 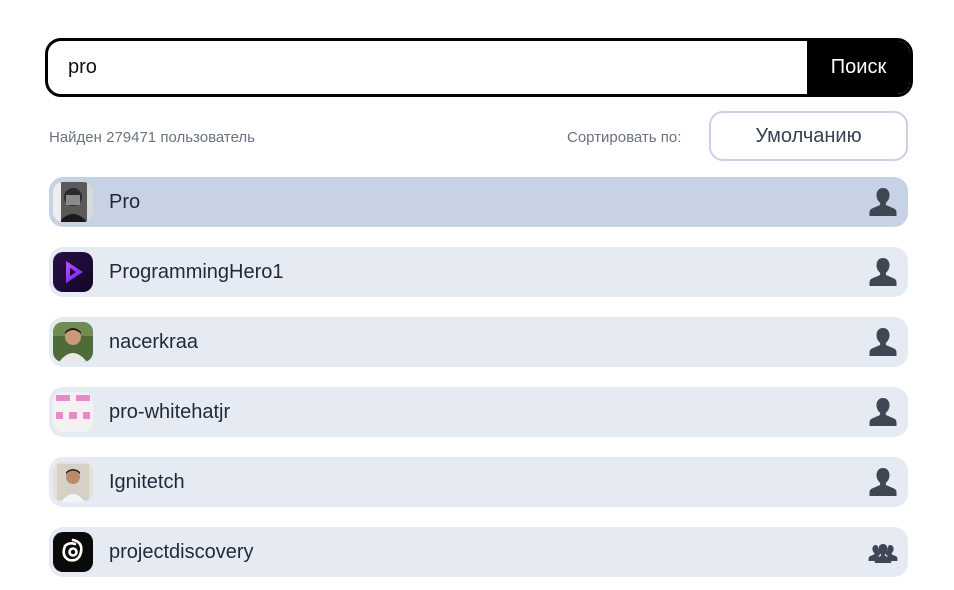 What do you see at coordinates (153, 341) in the screenshot?
I see `username: nacerkraa` at bounding box center [153, 341].